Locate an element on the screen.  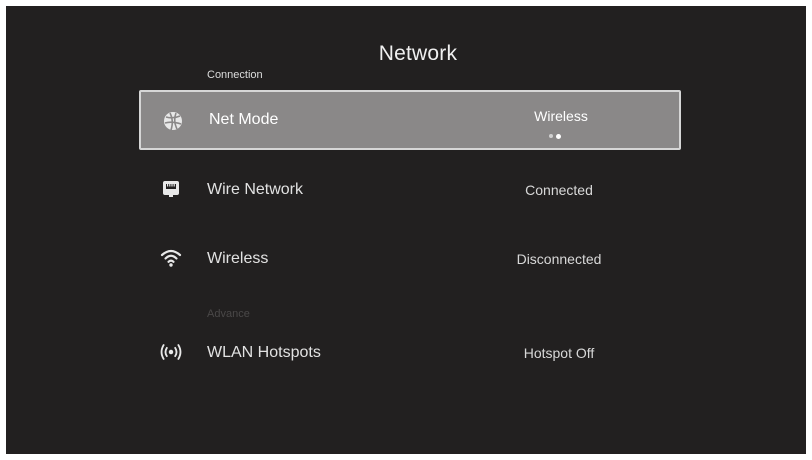
option-dot is located at coordinates (551, 136).